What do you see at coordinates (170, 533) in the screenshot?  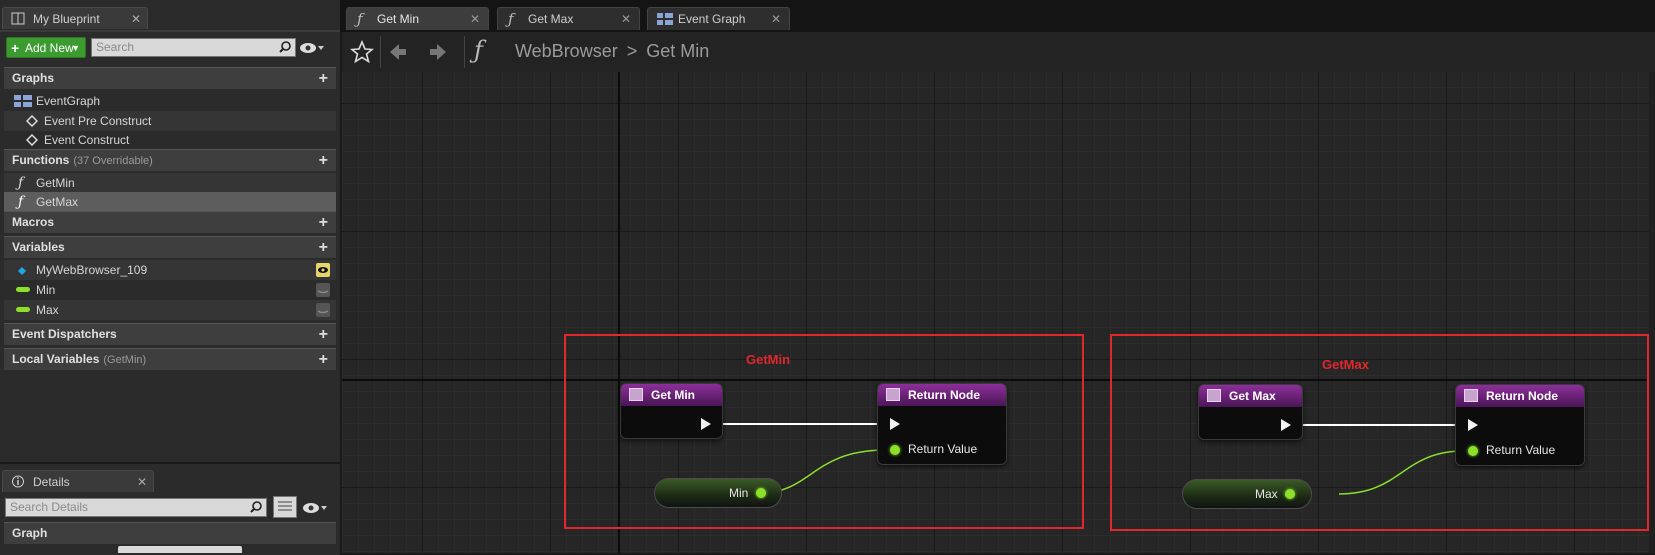 I see `details-section-graph: Graph` at bounding box center [170, 533].